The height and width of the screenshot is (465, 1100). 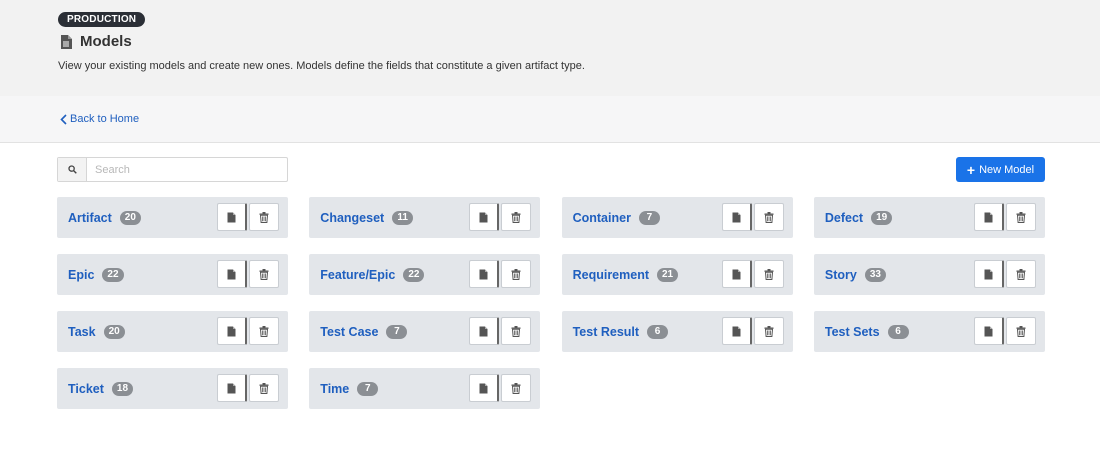 I want to click on page-title: Models, so click(x=106, y=41).